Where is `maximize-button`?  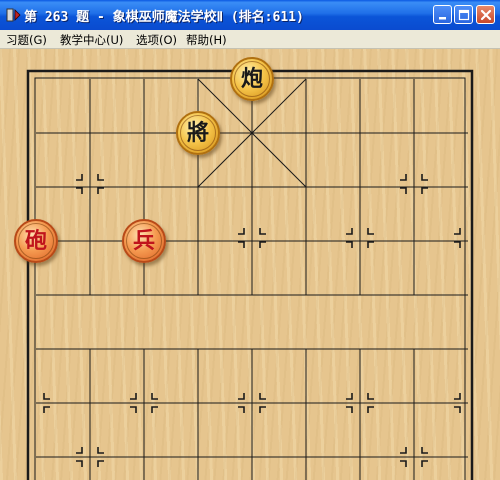
maximize-button is located at coordinates (463, 14).